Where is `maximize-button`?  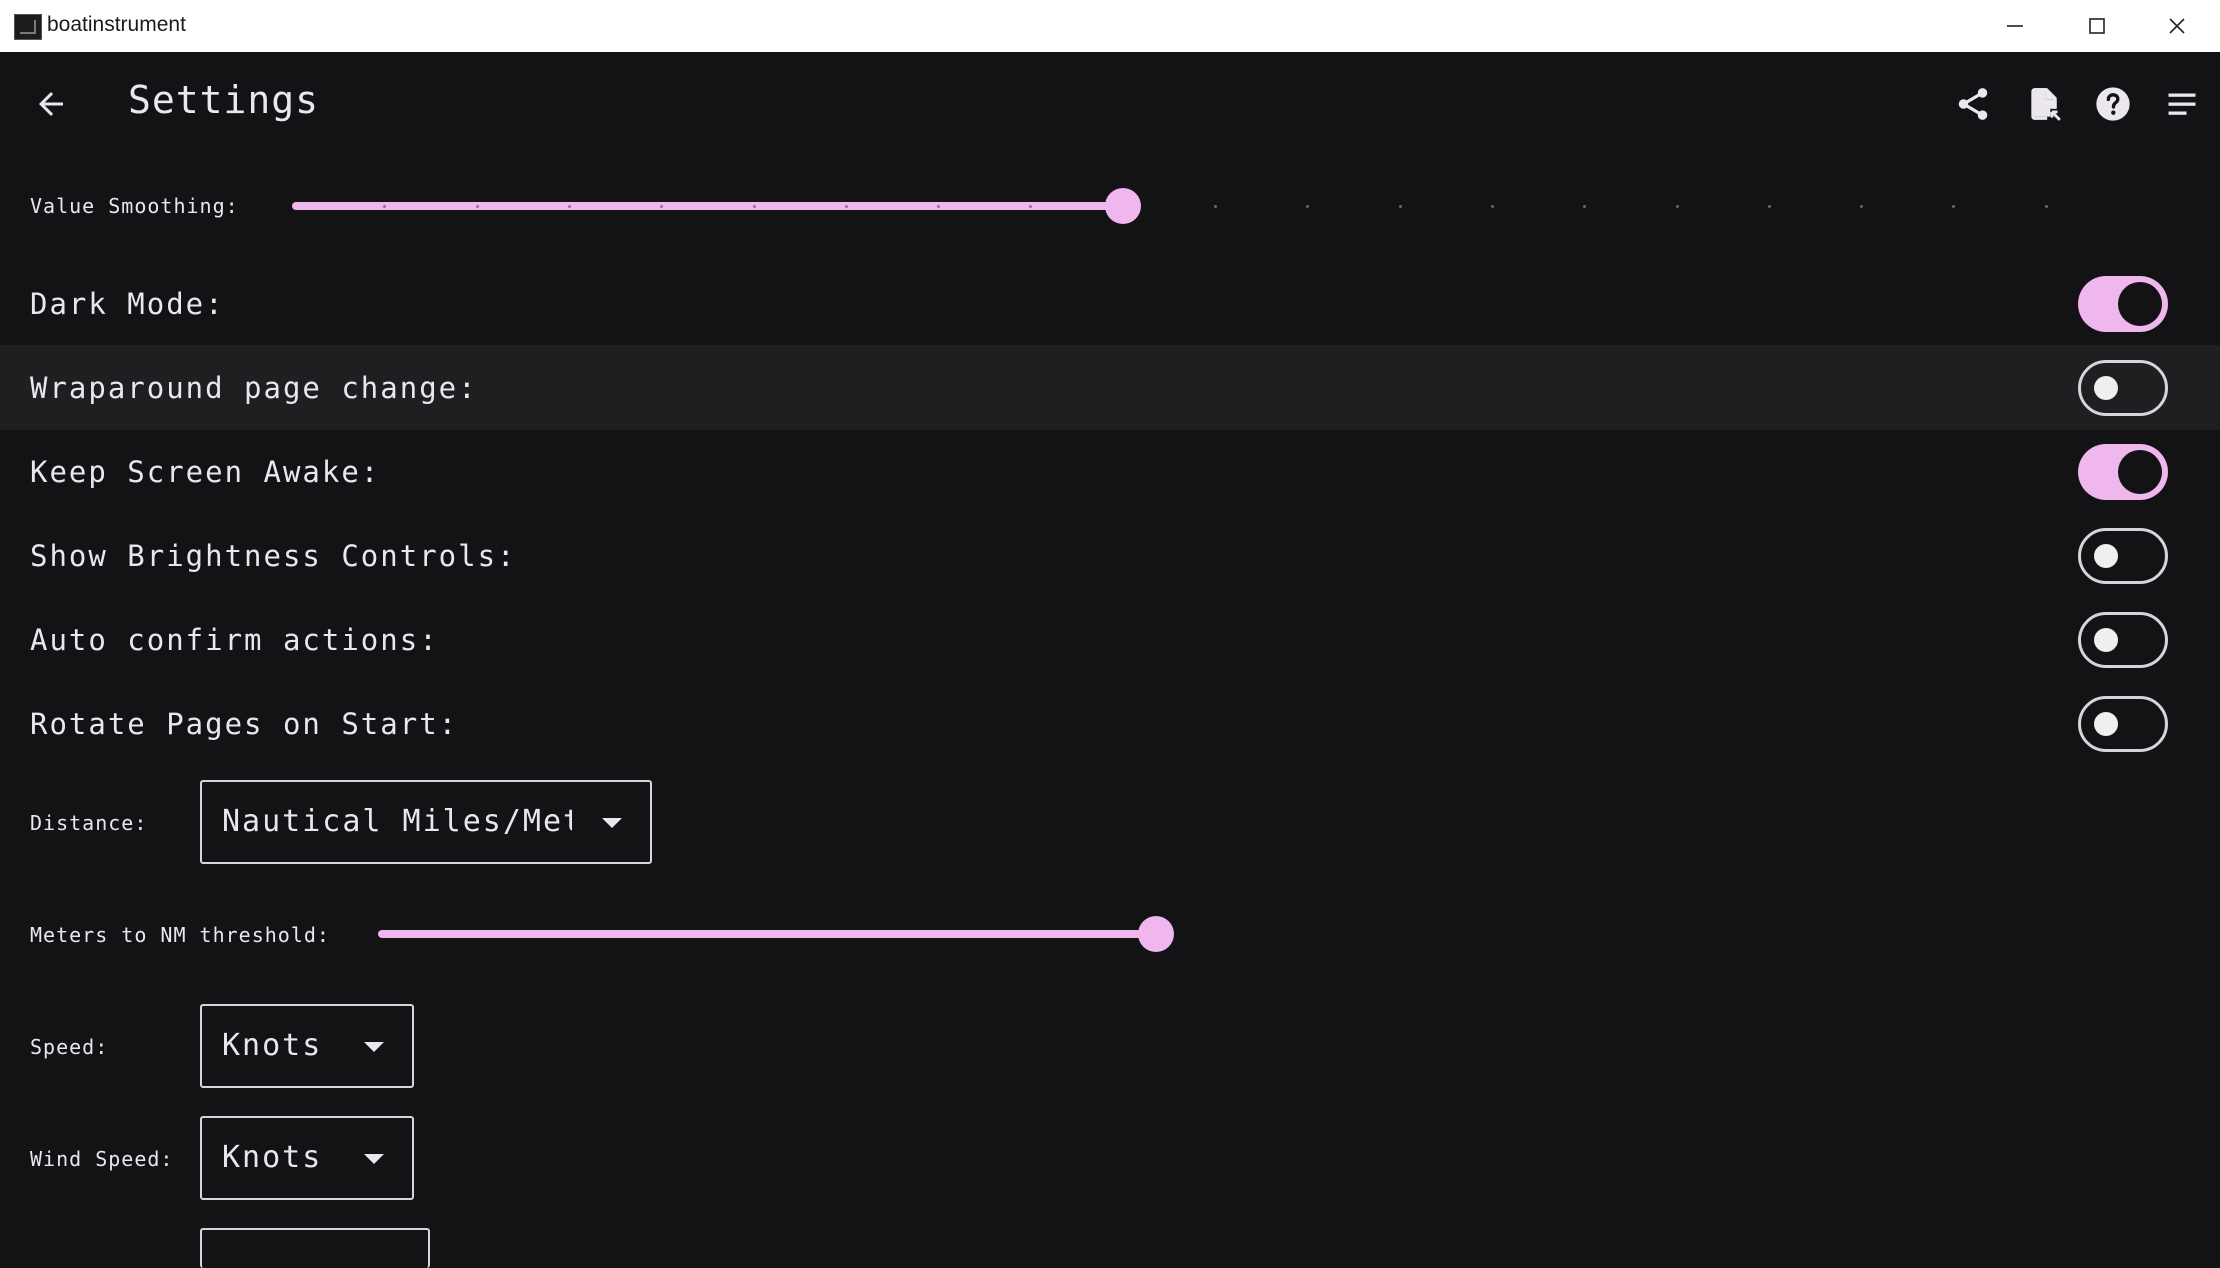 maximize-button is located at coordinates (2097, 26).